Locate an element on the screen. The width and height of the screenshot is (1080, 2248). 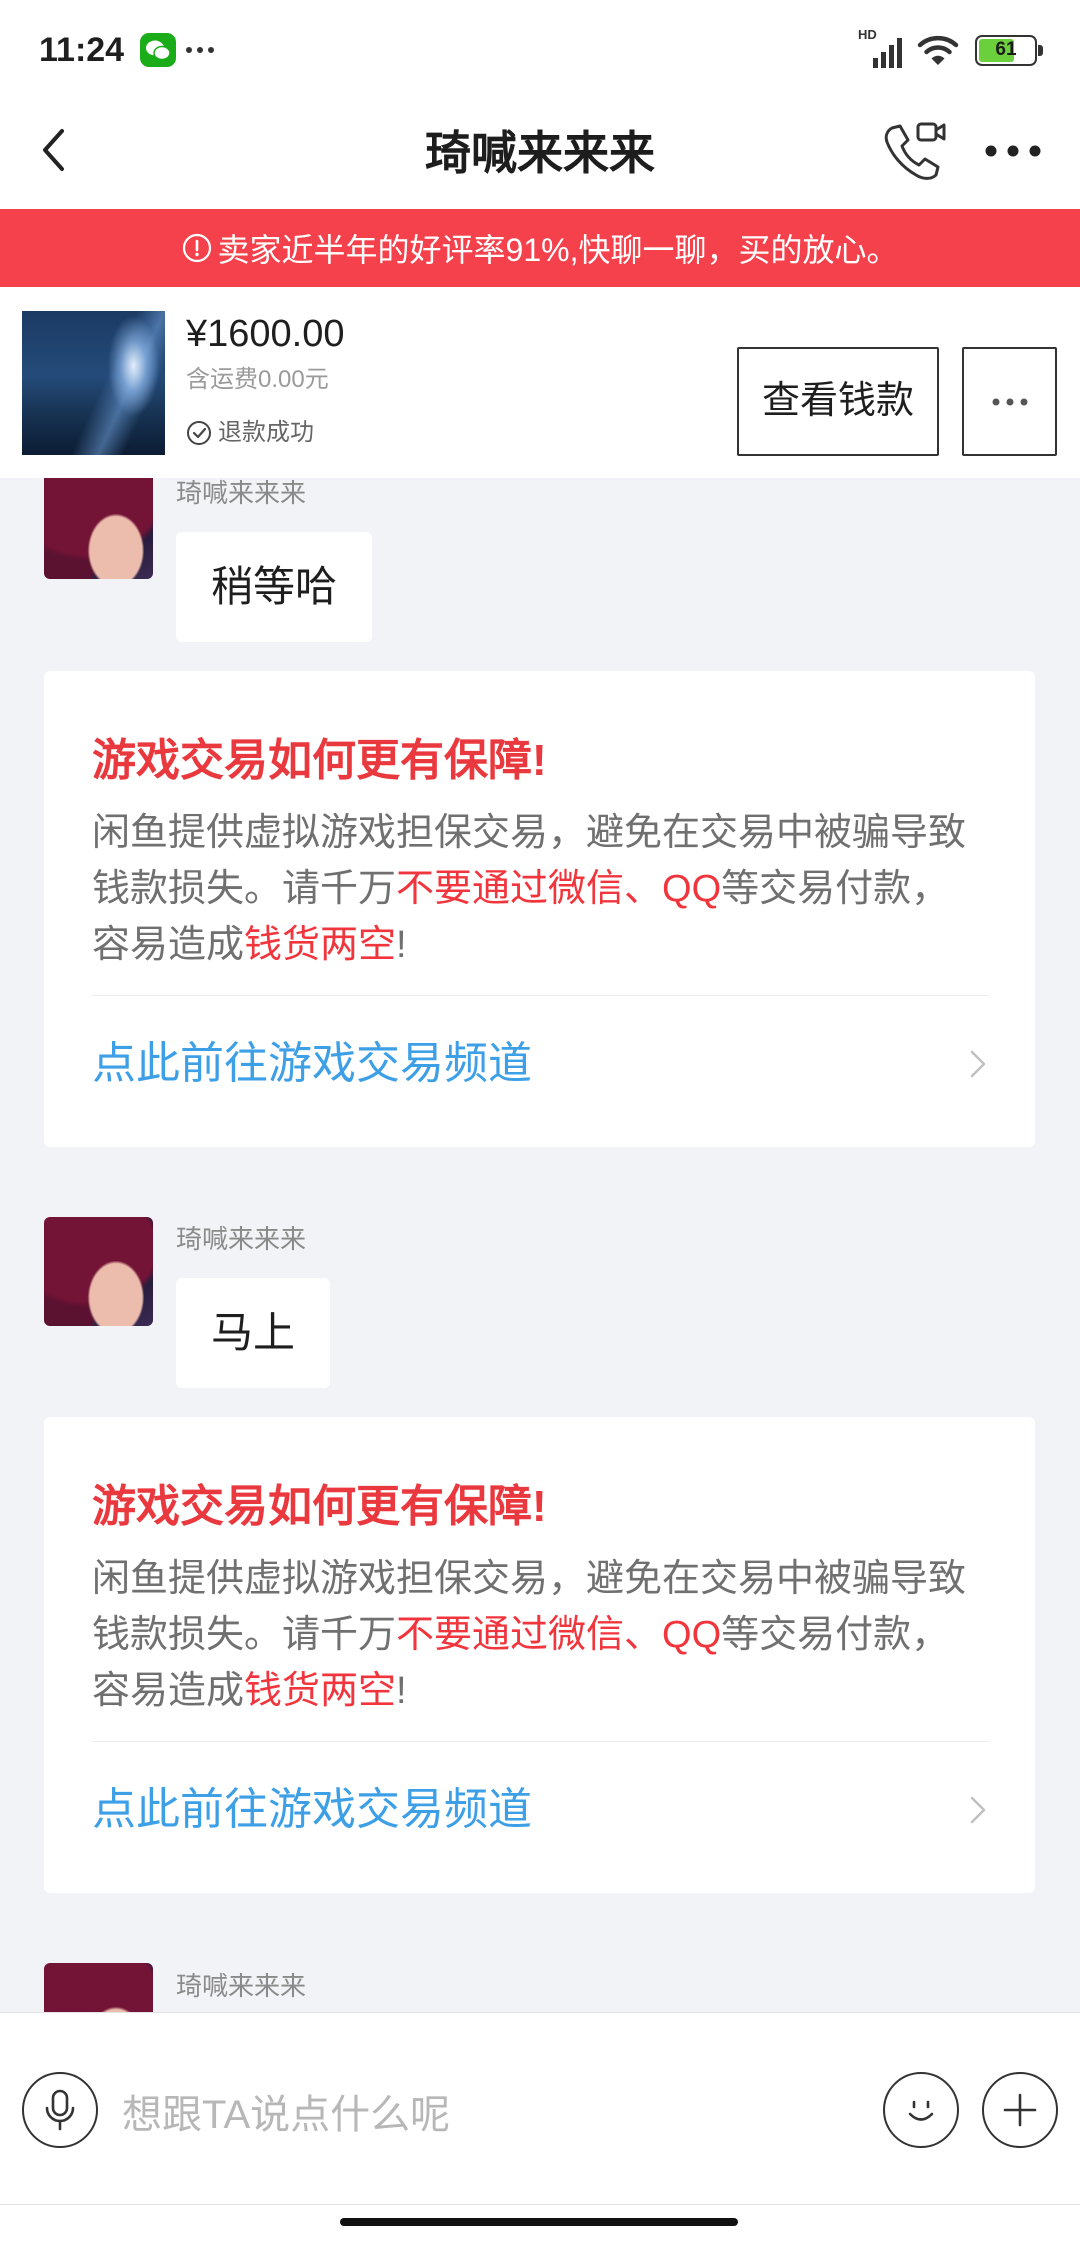
more-notifications-icon is located at coordinates (200, 50).